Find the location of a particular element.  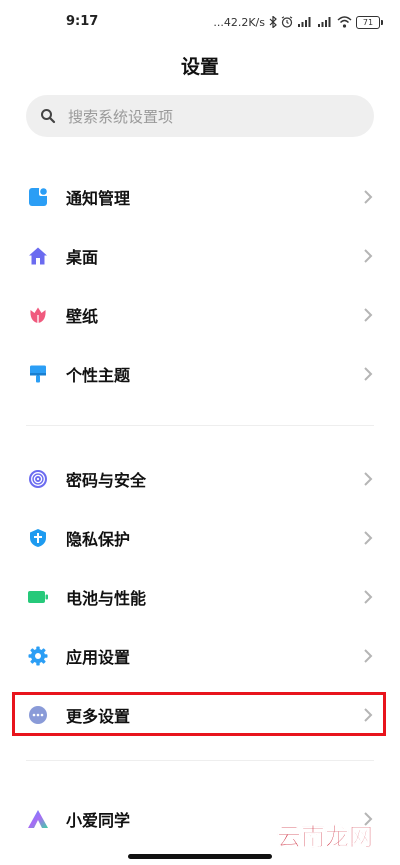

tulip-icon is located at coordinates (38, 315).